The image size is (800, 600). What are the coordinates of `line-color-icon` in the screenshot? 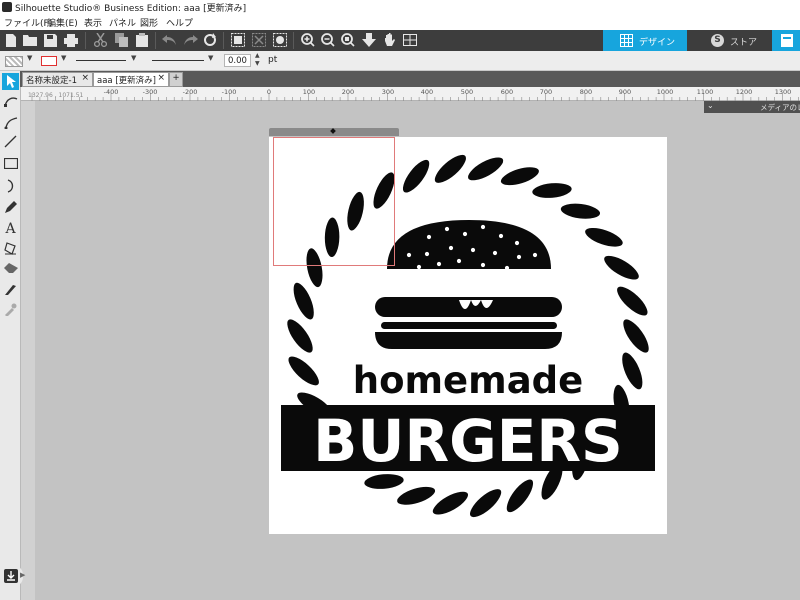 It's located at (49, 61).